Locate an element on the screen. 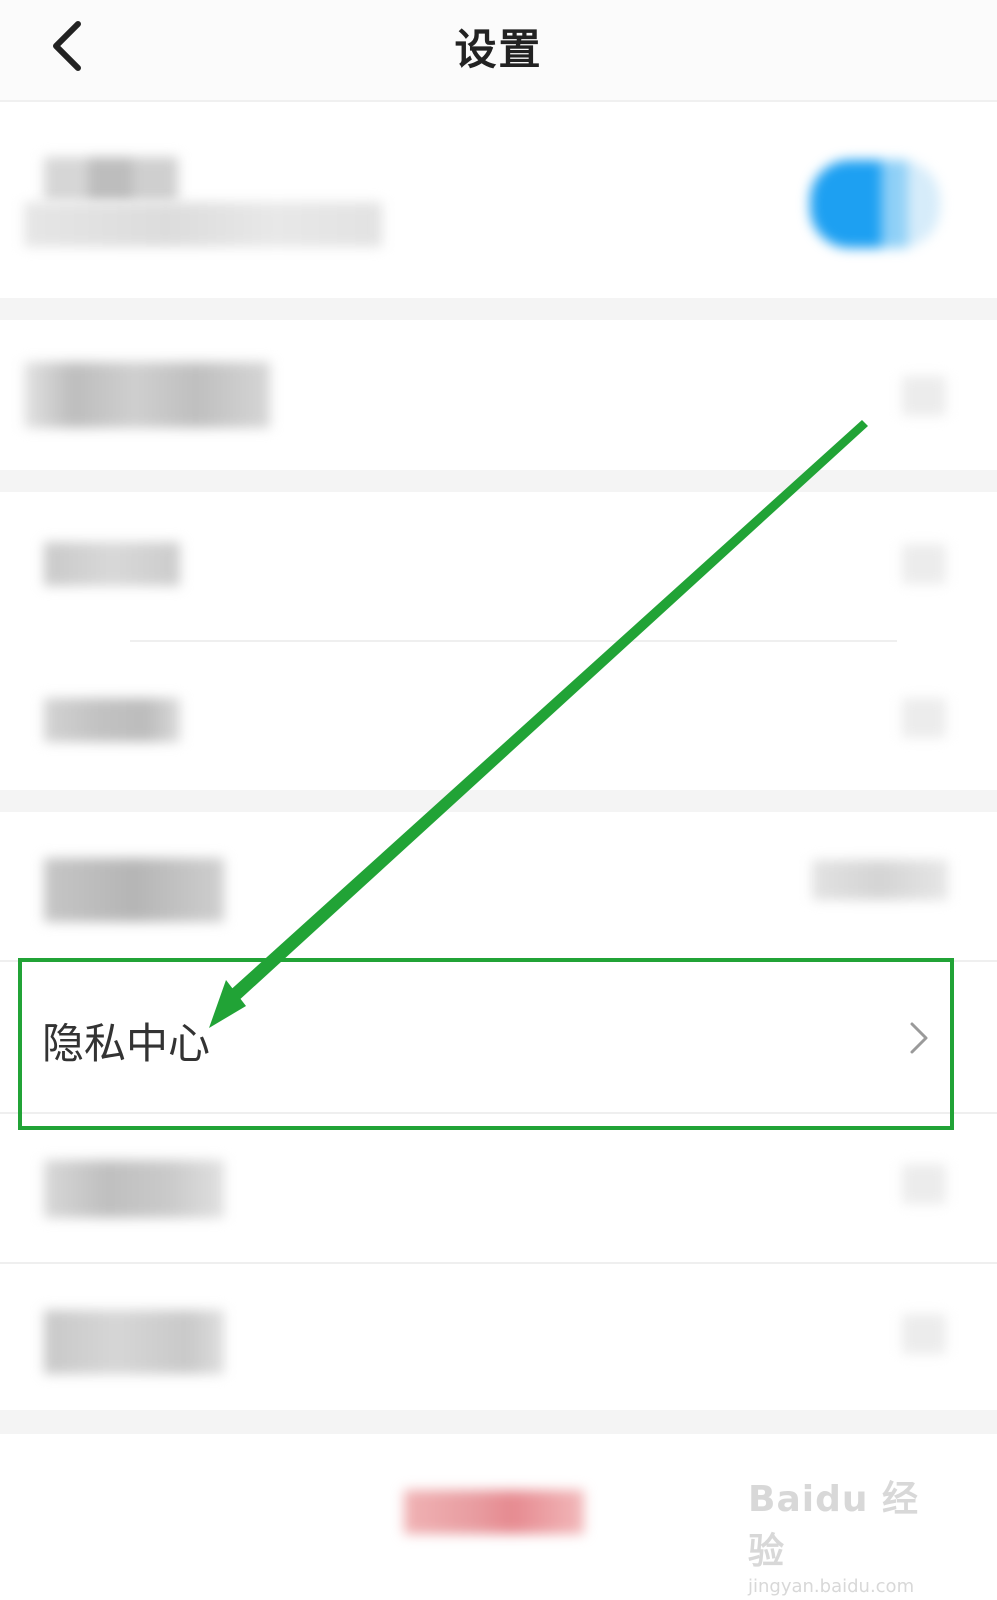 This screenshot has width=997, height=1600. chevron-right-icon is located at coordinates (919, 1038).